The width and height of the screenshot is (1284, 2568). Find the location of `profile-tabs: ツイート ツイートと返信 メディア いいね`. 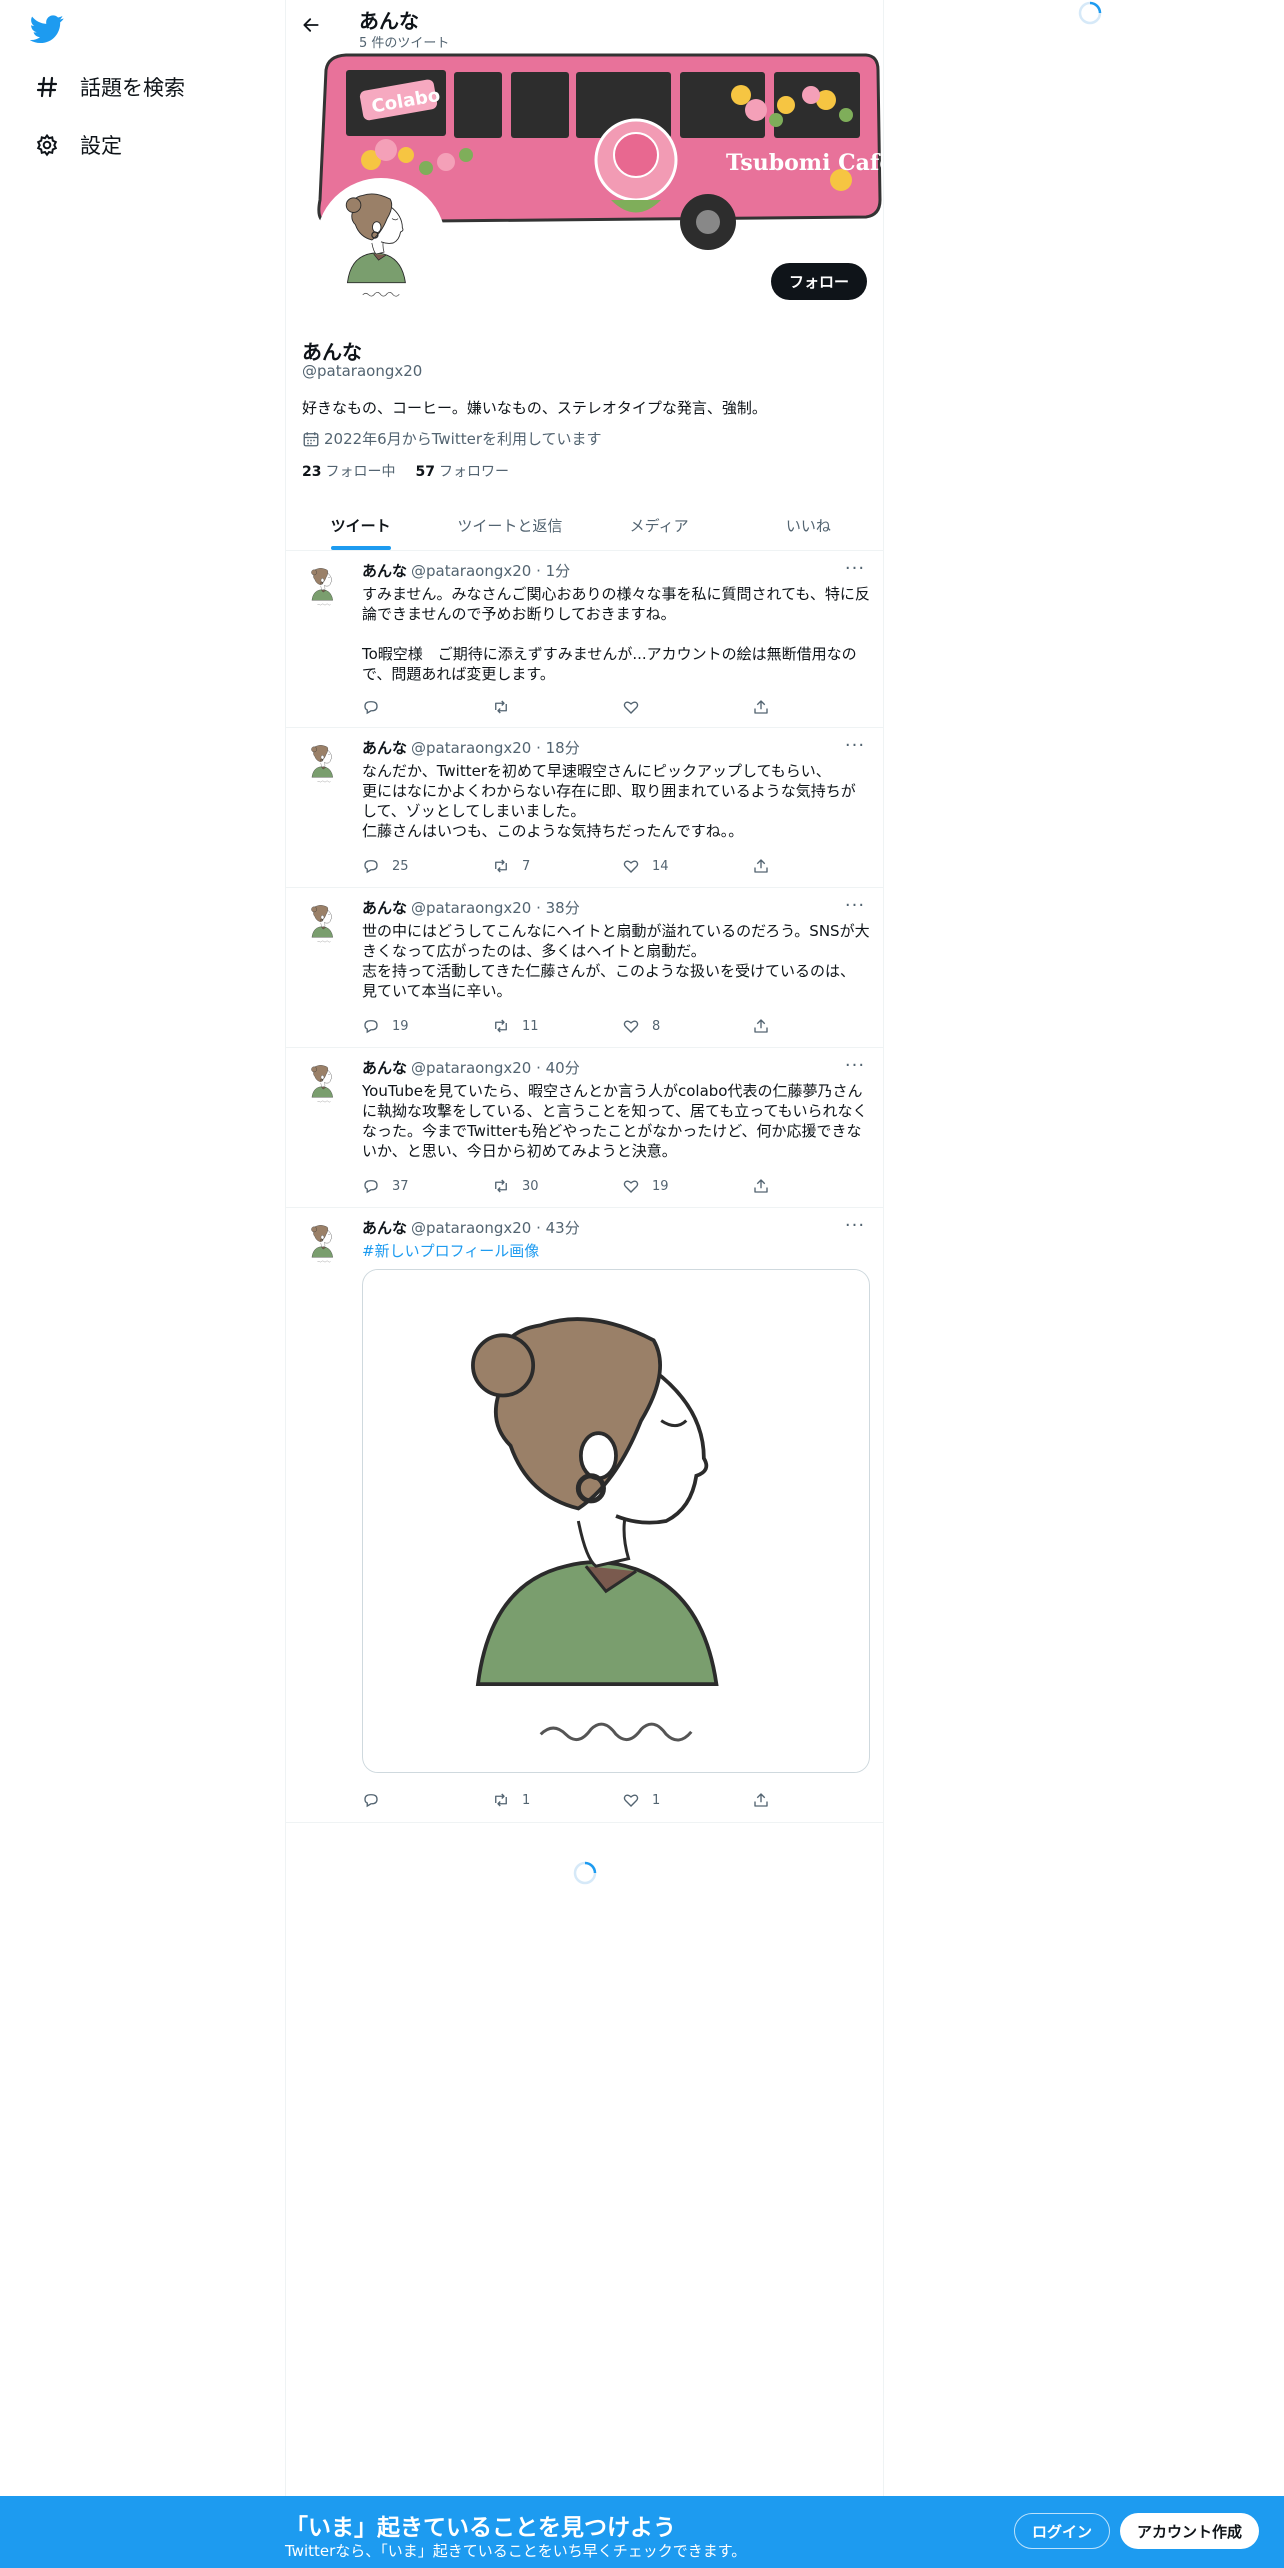

profile-tabs: ツイート ツイートと返信 メディア いいね is located at coordinates (584, 525).